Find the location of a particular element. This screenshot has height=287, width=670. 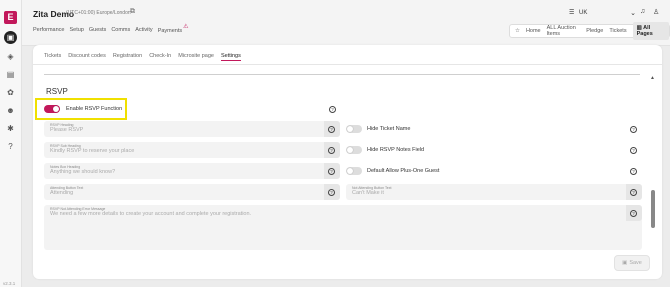

quick-link-auction: ALL Auction Items is located at coordinates (564, 31).